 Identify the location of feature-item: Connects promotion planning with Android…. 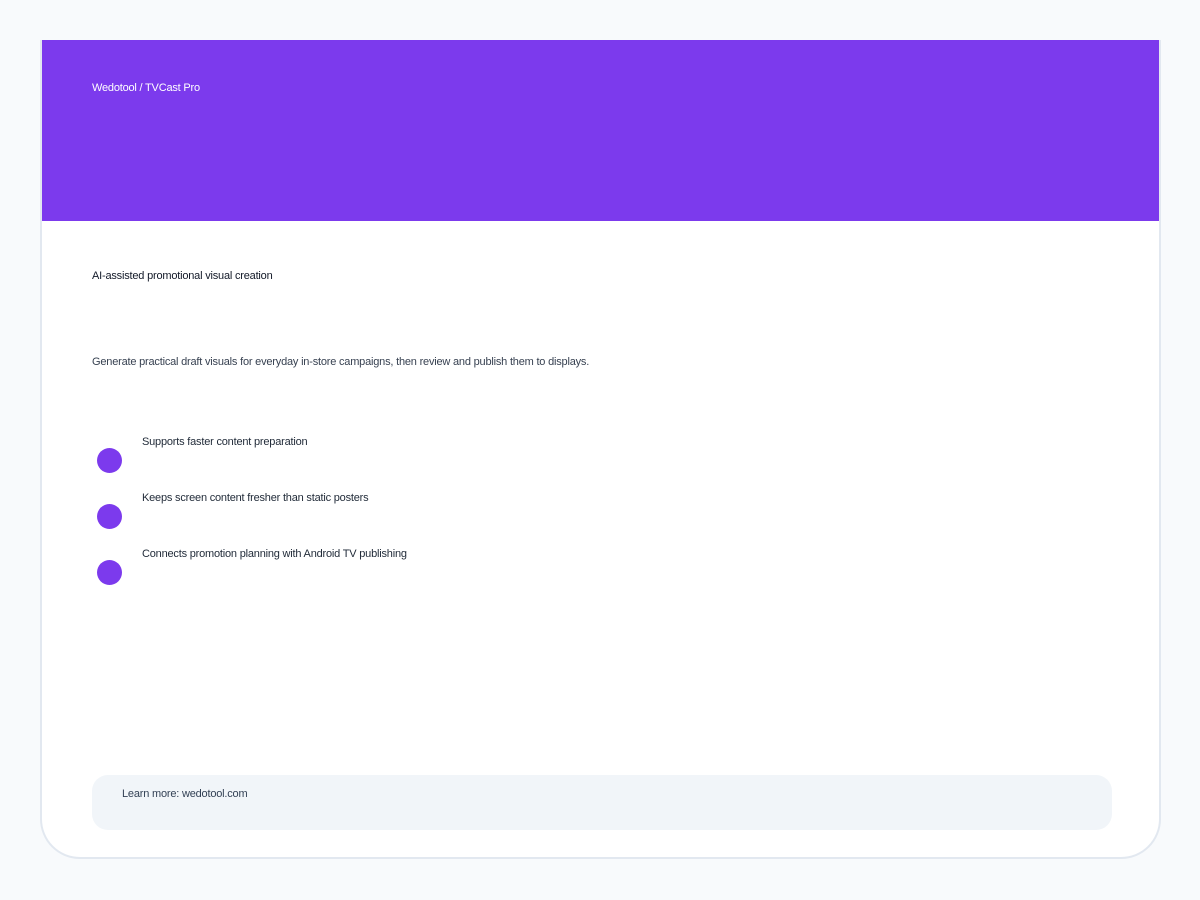
(442, 576).